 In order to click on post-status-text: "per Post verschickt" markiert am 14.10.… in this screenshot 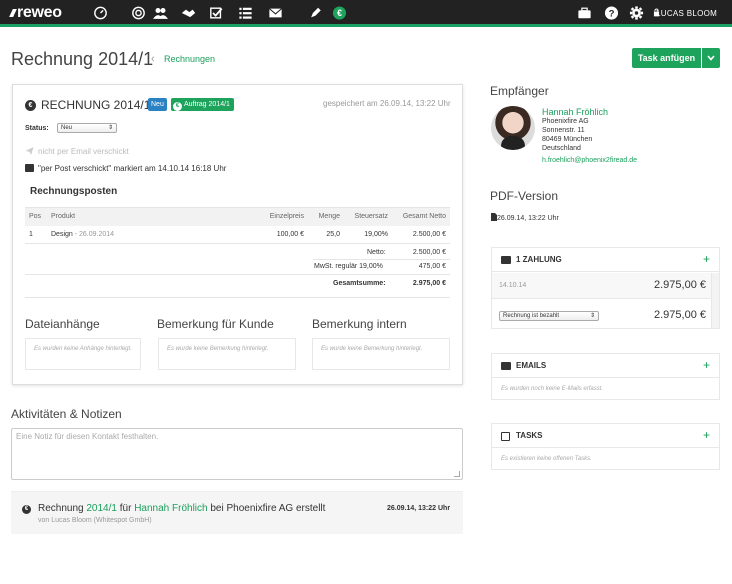, I will do `click(132, 168)`.